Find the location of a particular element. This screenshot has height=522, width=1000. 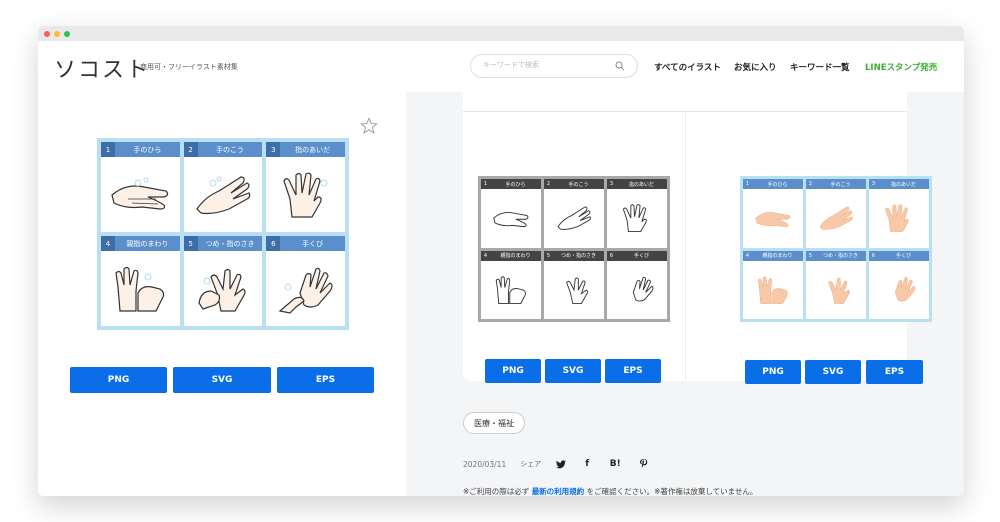

color-svg-download-button: SVG is located at coordinates (833, 372).